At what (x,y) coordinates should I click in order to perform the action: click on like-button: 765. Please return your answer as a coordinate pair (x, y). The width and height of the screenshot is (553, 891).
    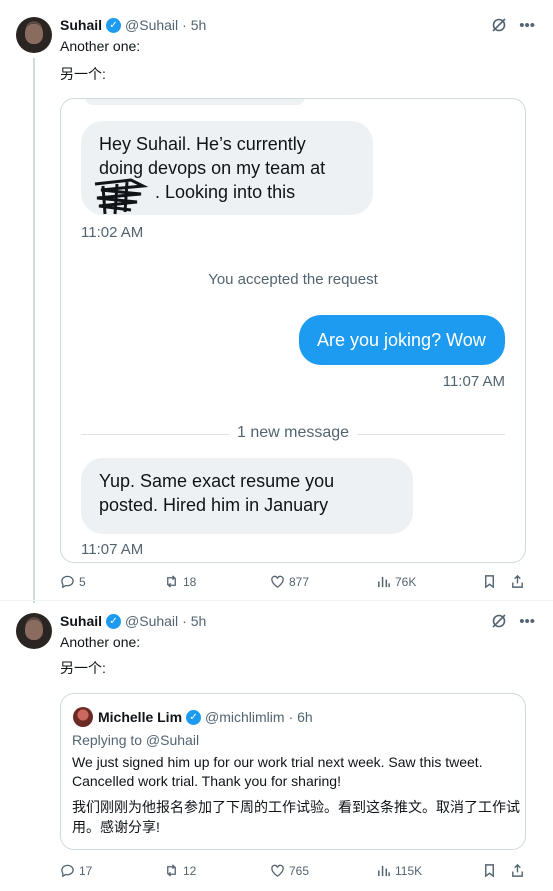
    Looking at the image, I should click on (323, 870).